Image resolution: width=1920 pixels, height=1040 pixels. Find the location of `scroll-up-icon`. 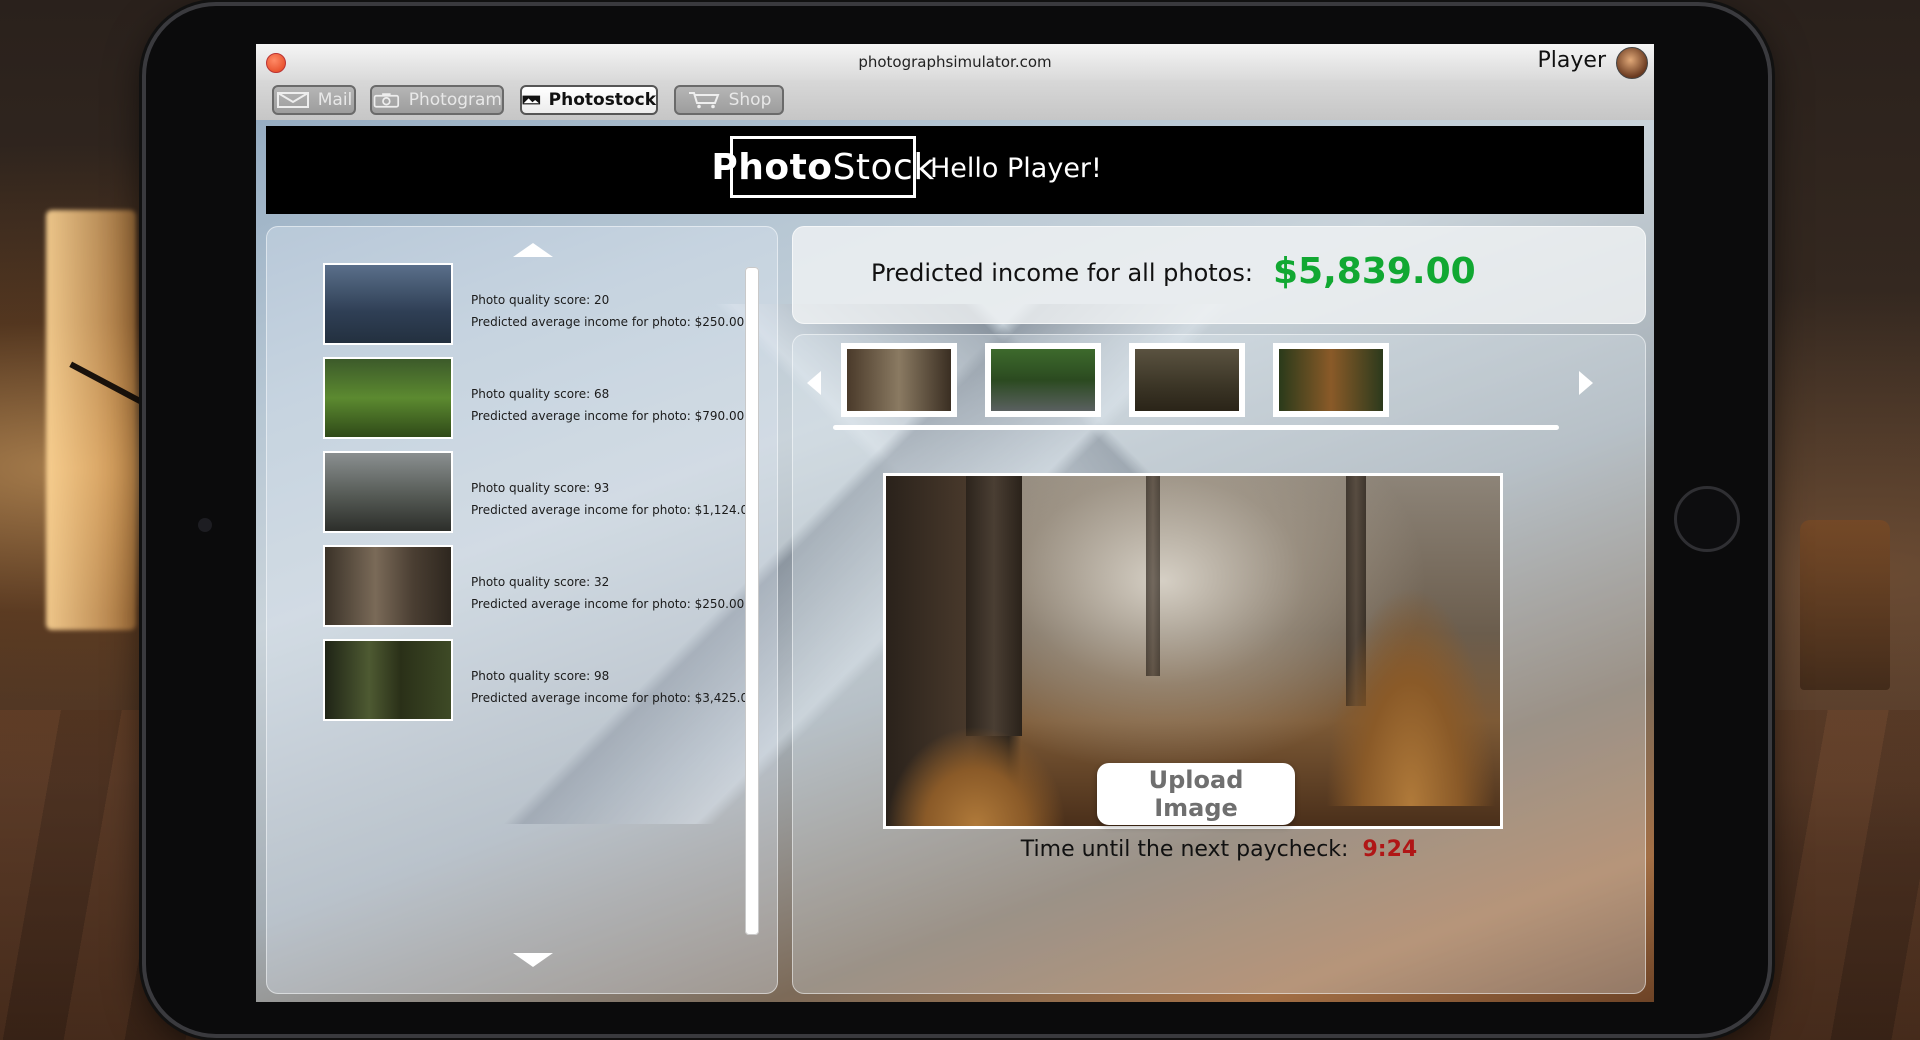

scroll-up-icon is located at coordinates (533, 250).